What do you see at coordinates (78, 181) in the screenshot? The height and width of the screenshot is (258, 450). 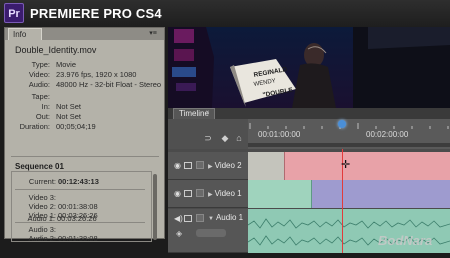 I see `seq-value: 00:12:43:13` at bounding box center [78, 181].